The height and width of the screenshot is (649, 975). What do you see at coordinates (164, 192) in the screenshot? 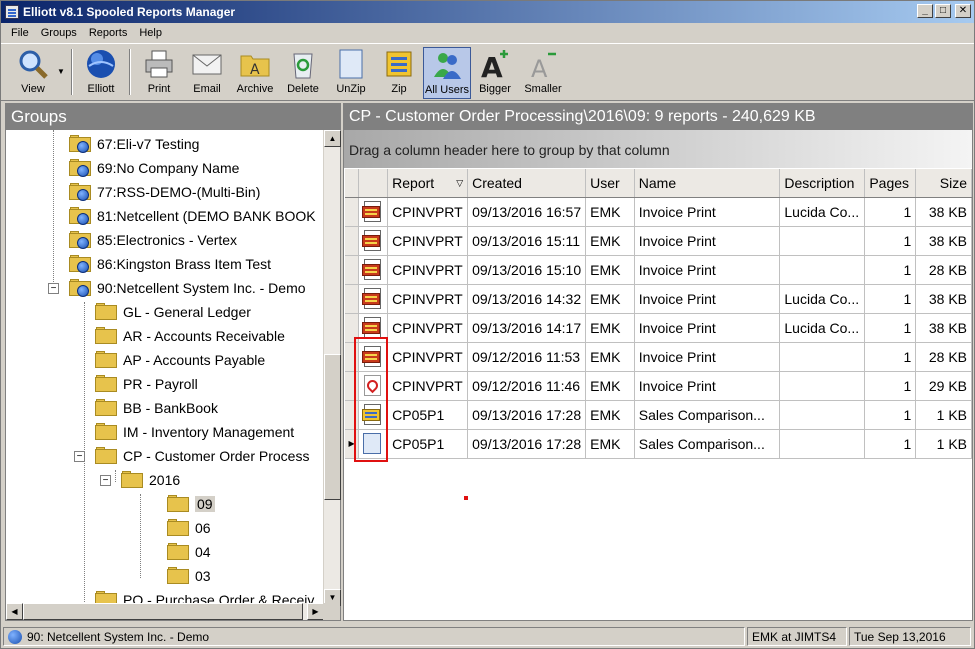
I see `tree-item-company: 77:RSS-DEMO-(Multi-Bin)` at bounding box center [164, 192].